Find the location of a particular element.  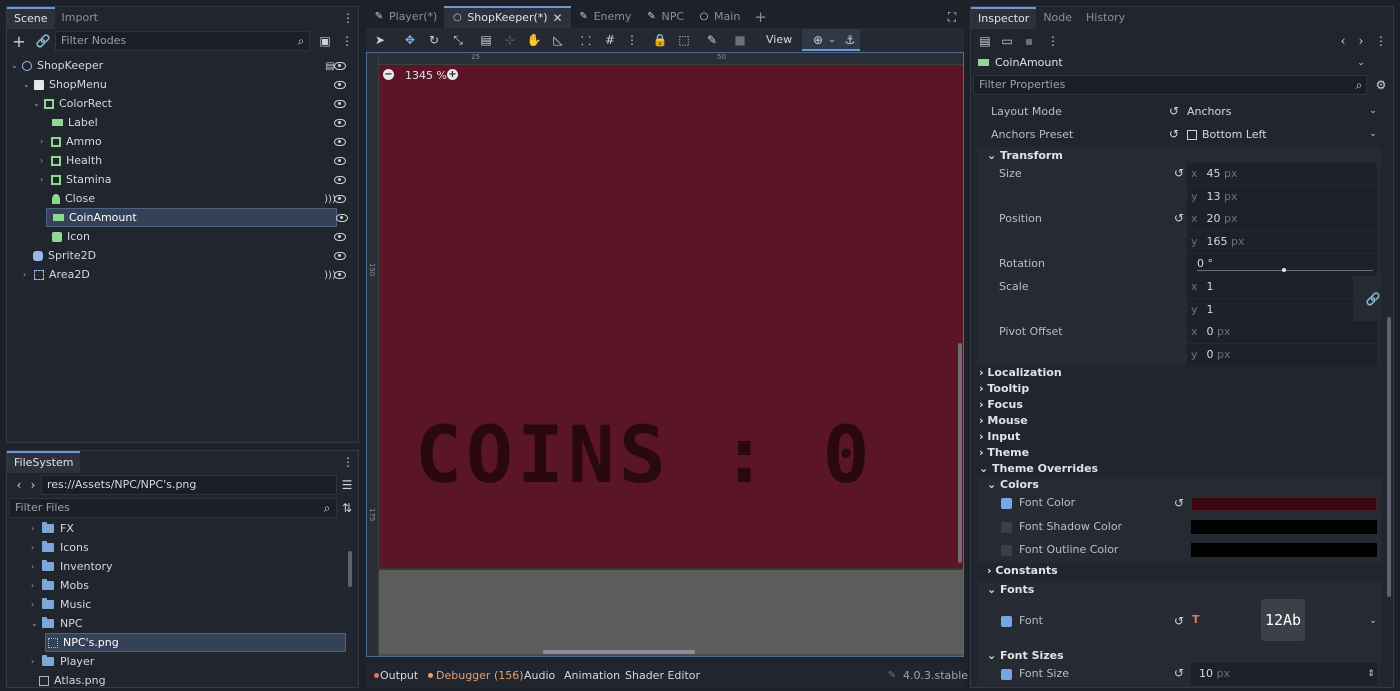

camera-icon: ■ is located at coordinates (740, 40).